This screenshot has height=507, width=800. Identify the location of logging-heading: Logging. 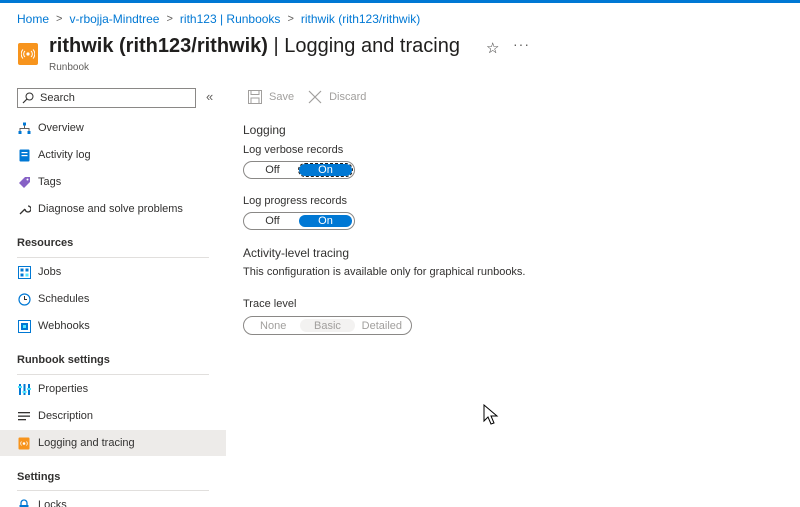
(264, 130).